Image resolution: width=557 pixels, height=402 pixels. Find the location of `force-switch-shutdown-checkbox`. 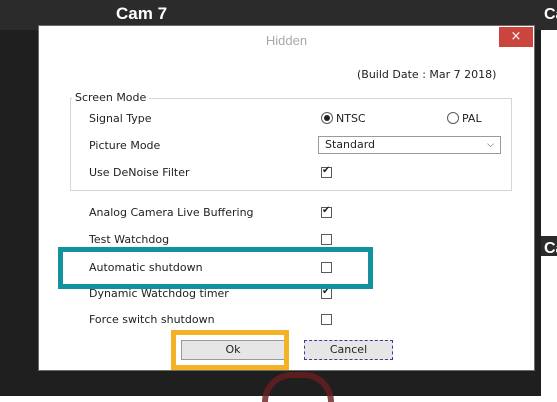

force-switch-shutdown-checkbox is located at coordinates (326, 319).